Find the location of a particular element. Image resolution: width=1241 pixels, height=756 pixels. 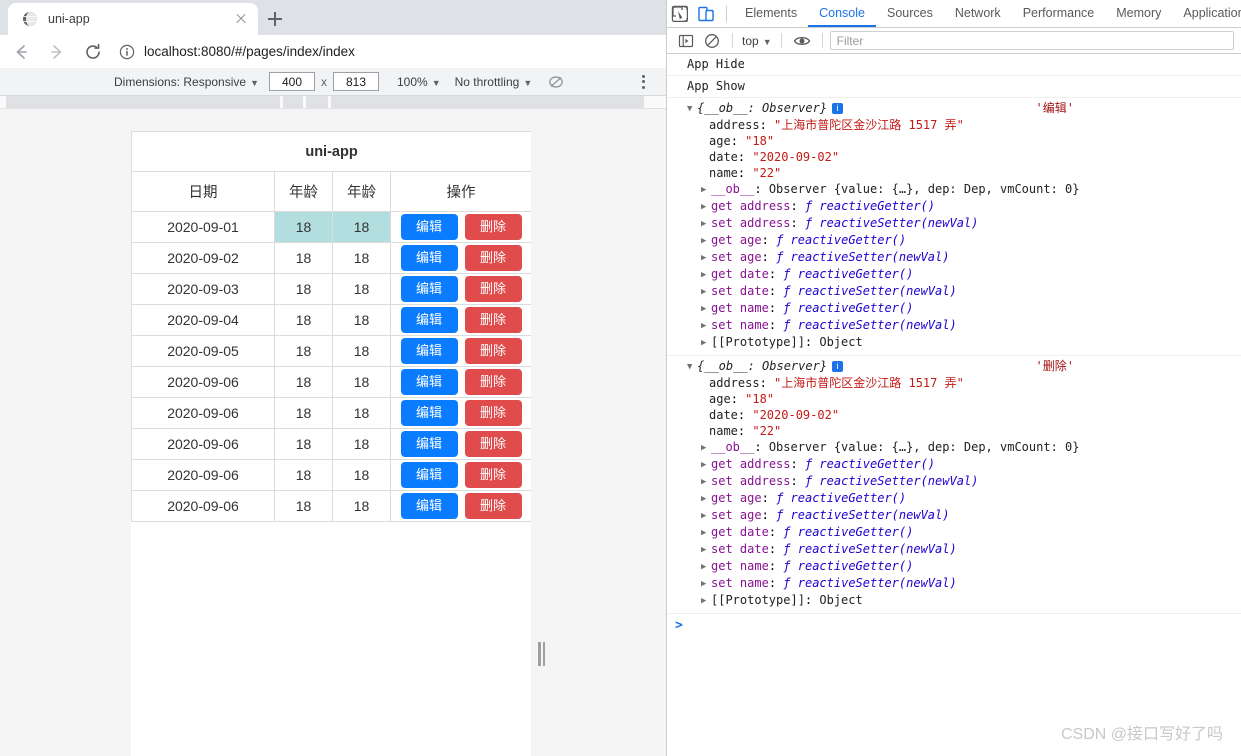

reload-button is located at coordinates (93, 52).